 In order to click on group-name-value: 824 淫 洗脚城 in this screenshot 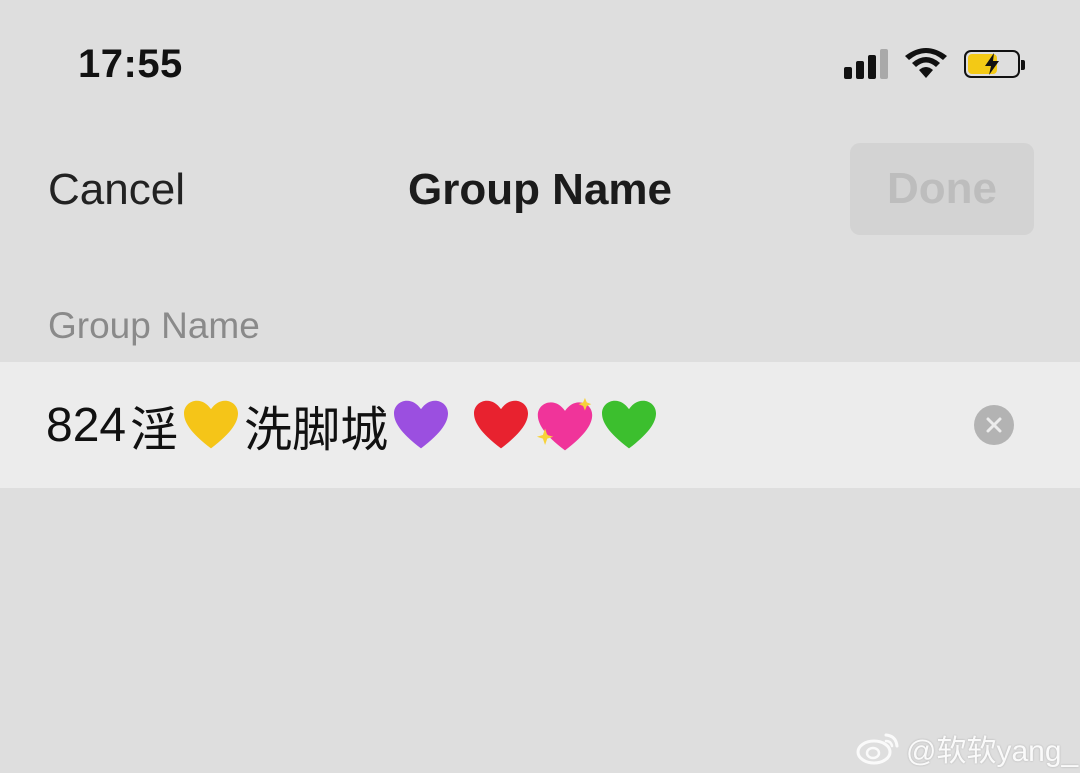, I will do `click(352, 425)`.